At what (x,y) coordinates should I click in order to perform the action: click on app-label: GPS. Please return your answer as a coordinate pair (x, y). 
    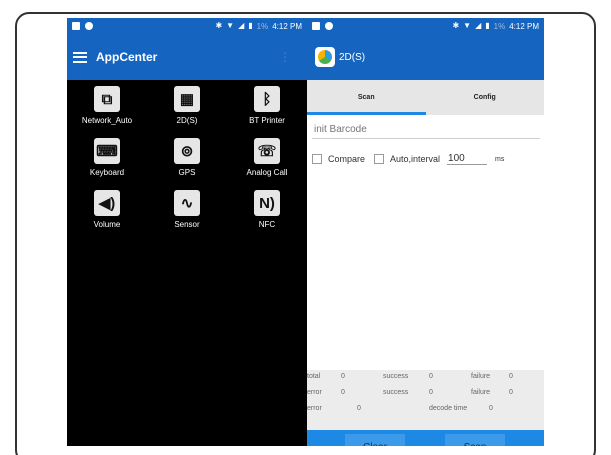
    Looking at the image, I should click on (187, 172).